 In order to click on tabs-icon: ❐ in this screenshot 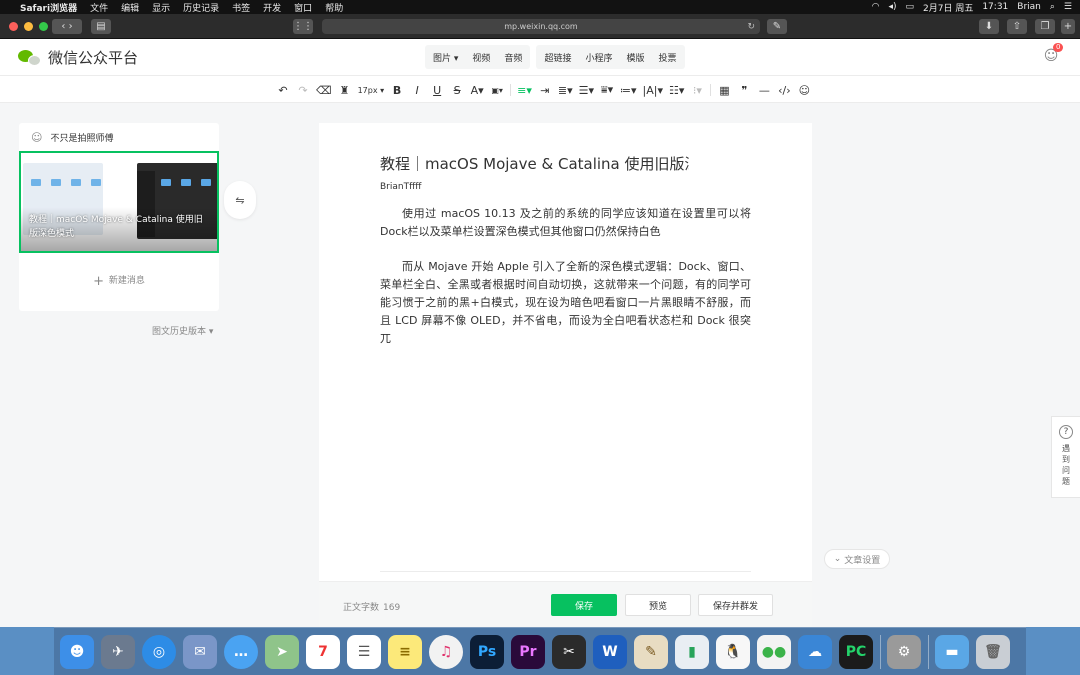, I will do `click(1045, 26)`.